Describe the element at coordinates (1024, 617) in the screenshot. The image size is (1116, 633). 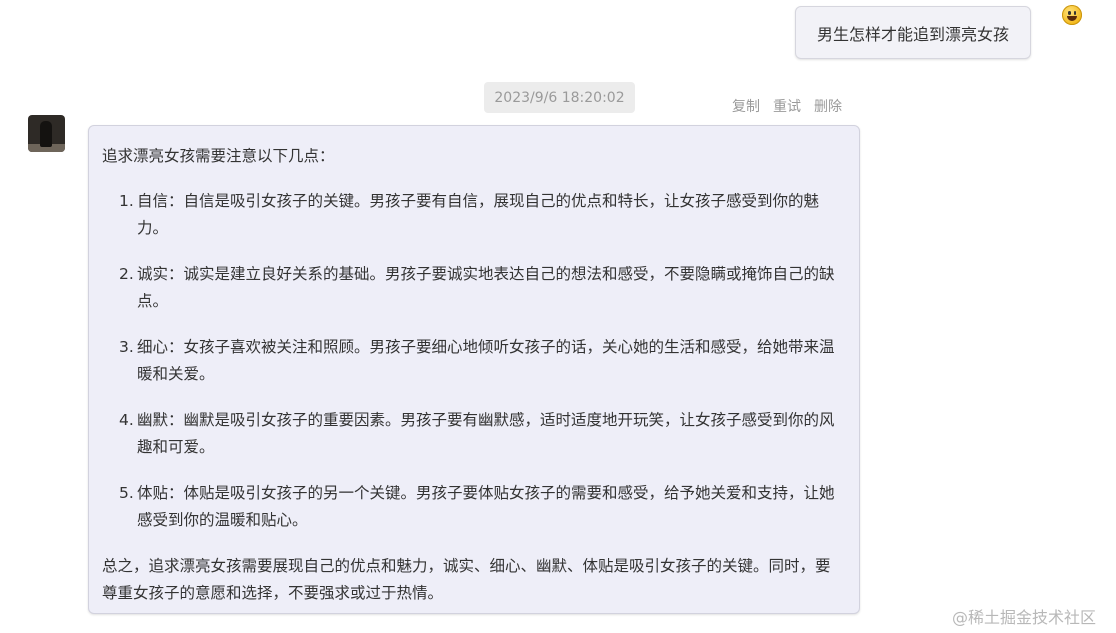
I see `watermark: @稀土掘金技术社区` at that location.